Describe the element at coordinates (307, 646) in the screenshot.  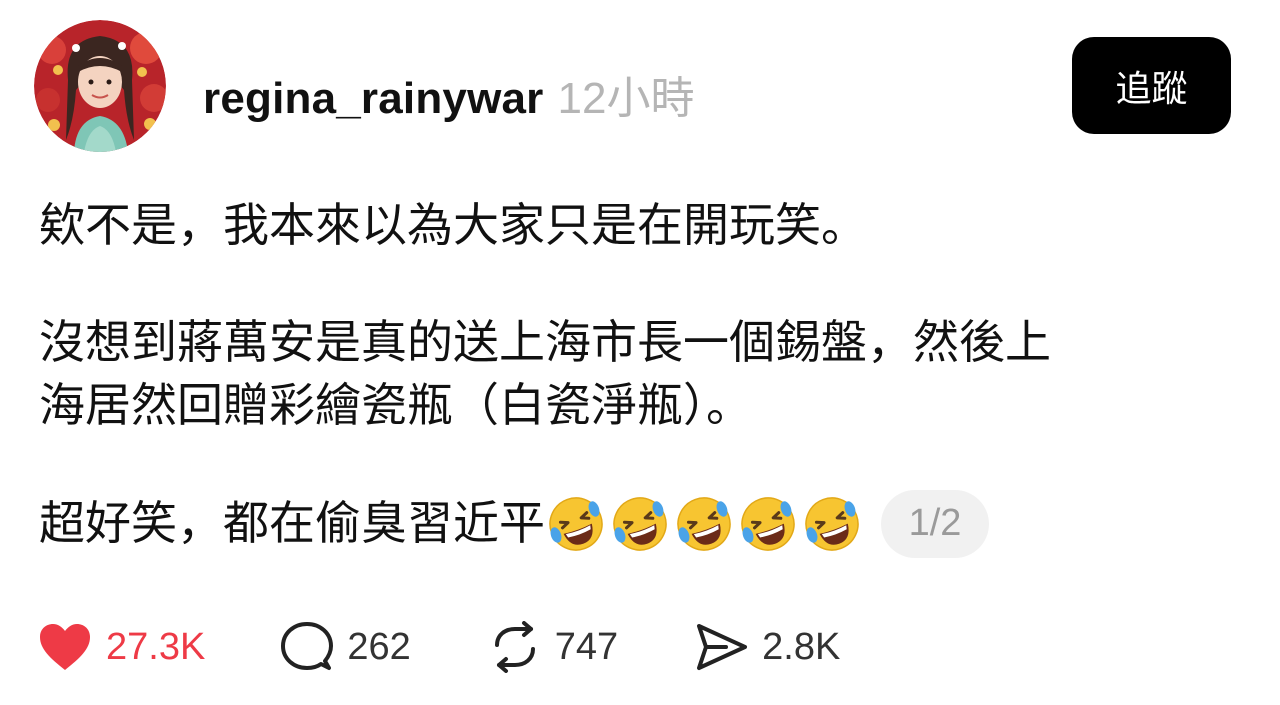
I see `comment-icon` at that location.